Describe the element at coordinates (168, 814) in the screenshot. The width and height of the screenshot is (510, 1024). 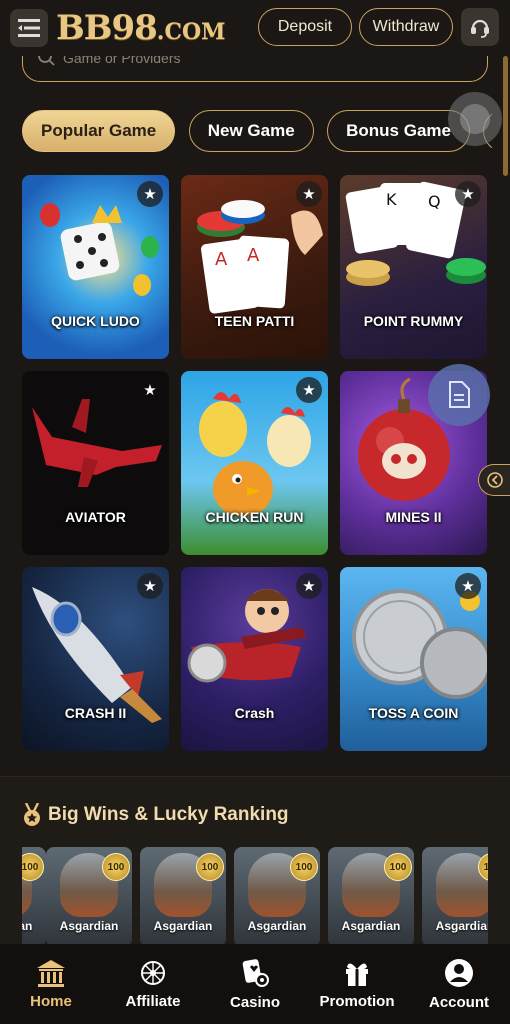
I see `ranking-title: Big Wins & Lucky Ranking` at that location.